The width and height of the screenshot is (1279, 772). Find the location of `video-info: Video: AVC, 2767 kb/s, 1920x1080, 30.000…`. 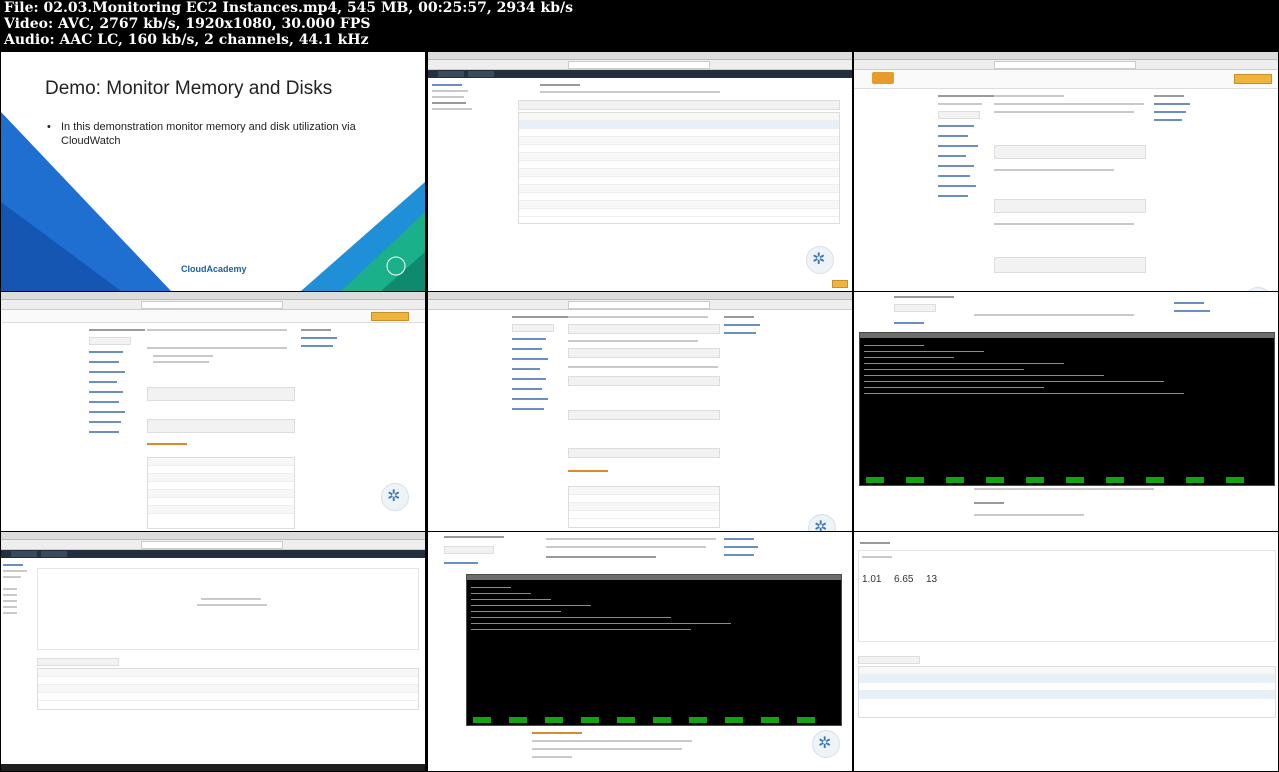

video-info: Video: AVC, 2767 kb/s, 1920x1080, 30.000… is located at coordinates (187, 24).